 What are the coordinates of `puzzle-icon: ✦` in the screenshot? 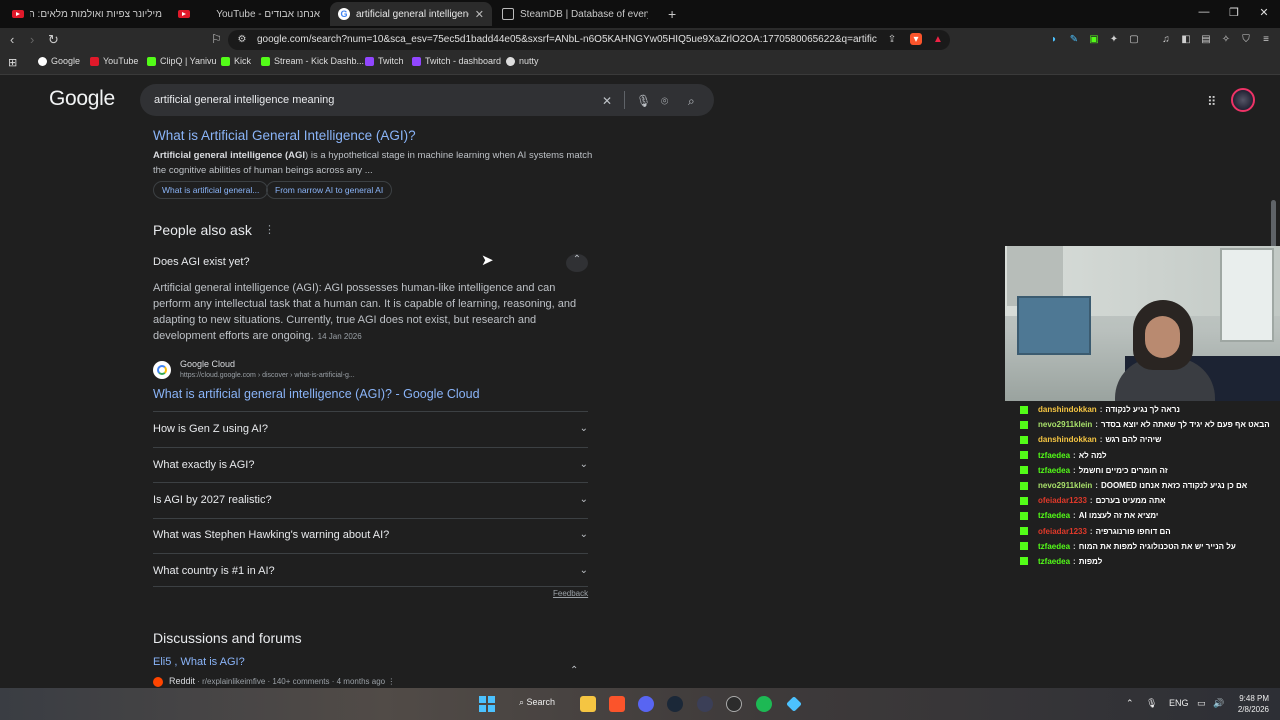 It's located at (1114, 39).